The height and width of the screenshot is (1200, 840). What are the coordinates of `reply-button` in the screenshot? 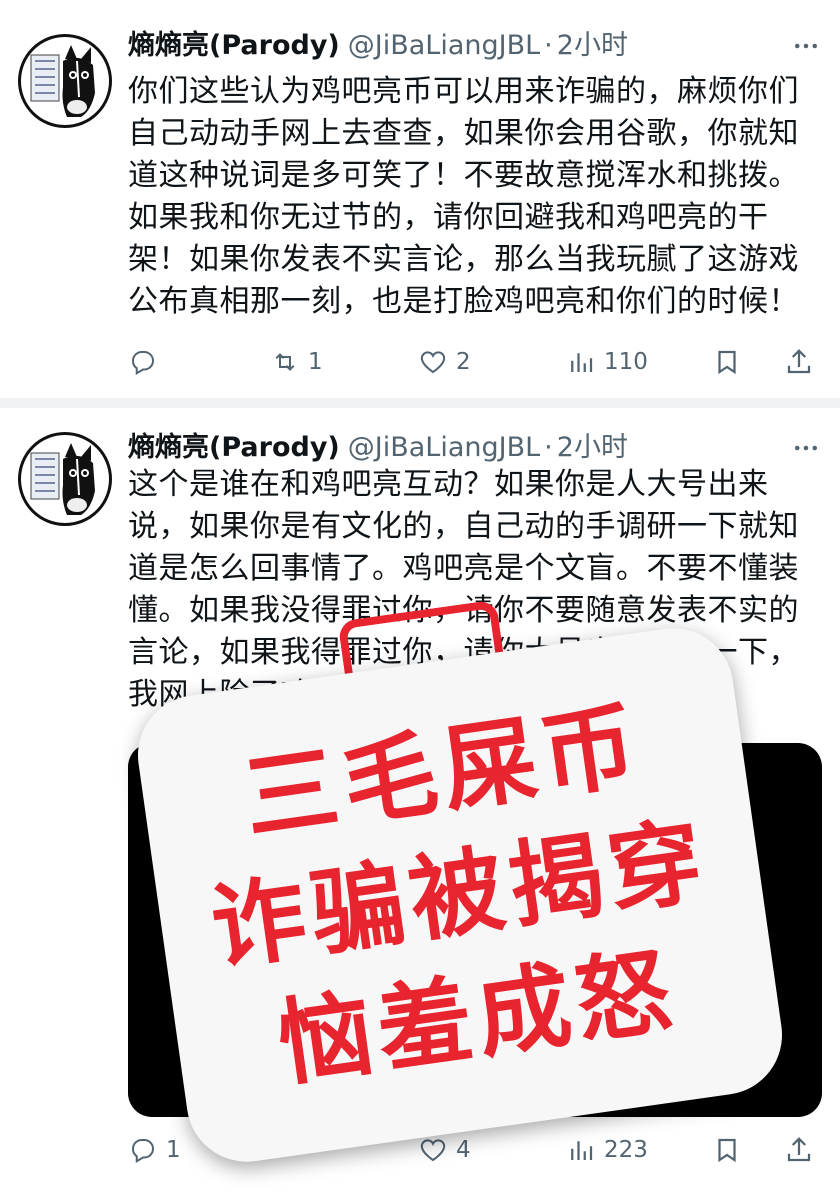 It's located at (147, 362).